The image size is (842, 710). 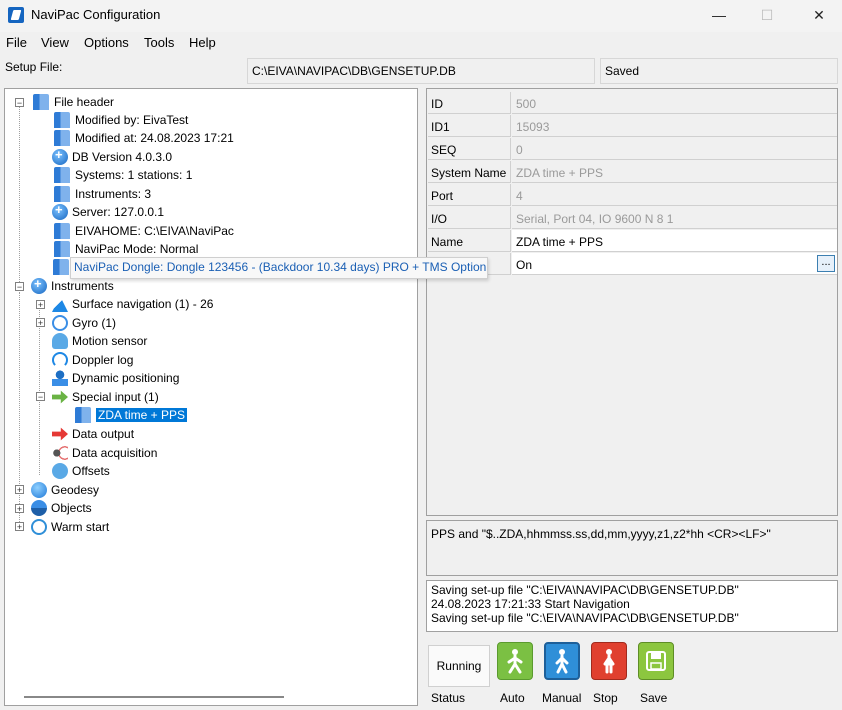 I want to click on tree-geodesy: Geodesy, so click(x=65, y=490).